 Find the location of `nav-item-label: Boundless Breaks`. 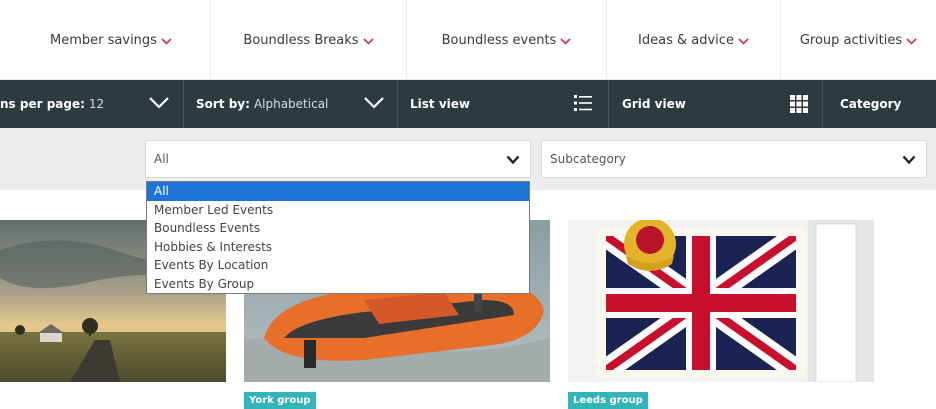

nav-item-label: Boundless Breaks is located at coordinates (301, 40).